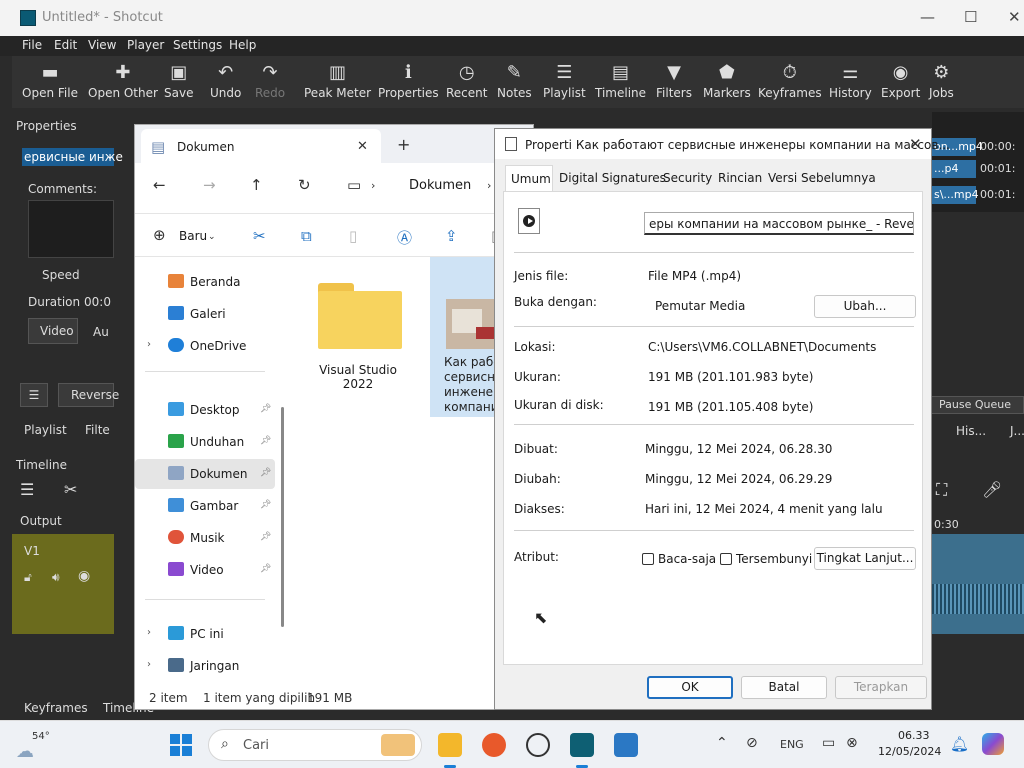  What do you see at coordinates (205, 410) in the screenshot?
I see `sidebar-item-desktop: Desktop 📌︎` at bounding box center [205, 410].